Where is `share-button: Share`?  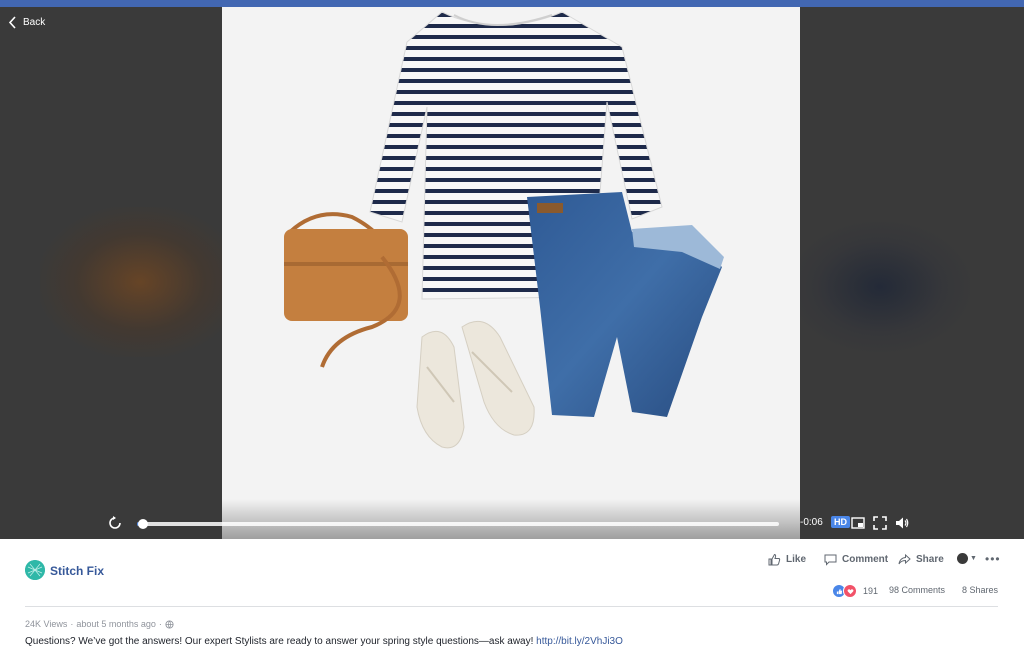 share-button: Share is located at coordinates (921, 559).